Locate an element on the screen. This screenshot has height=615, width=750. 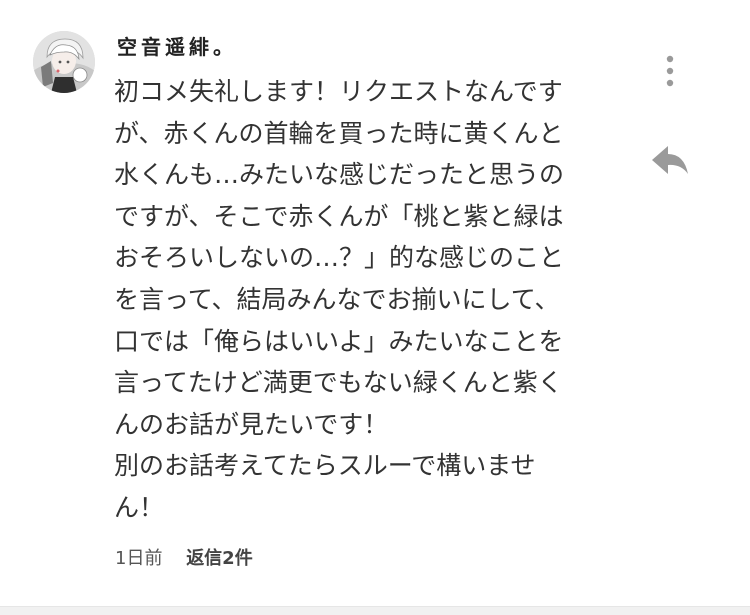
more-vertical-icon is located at coordinates (670, 71).